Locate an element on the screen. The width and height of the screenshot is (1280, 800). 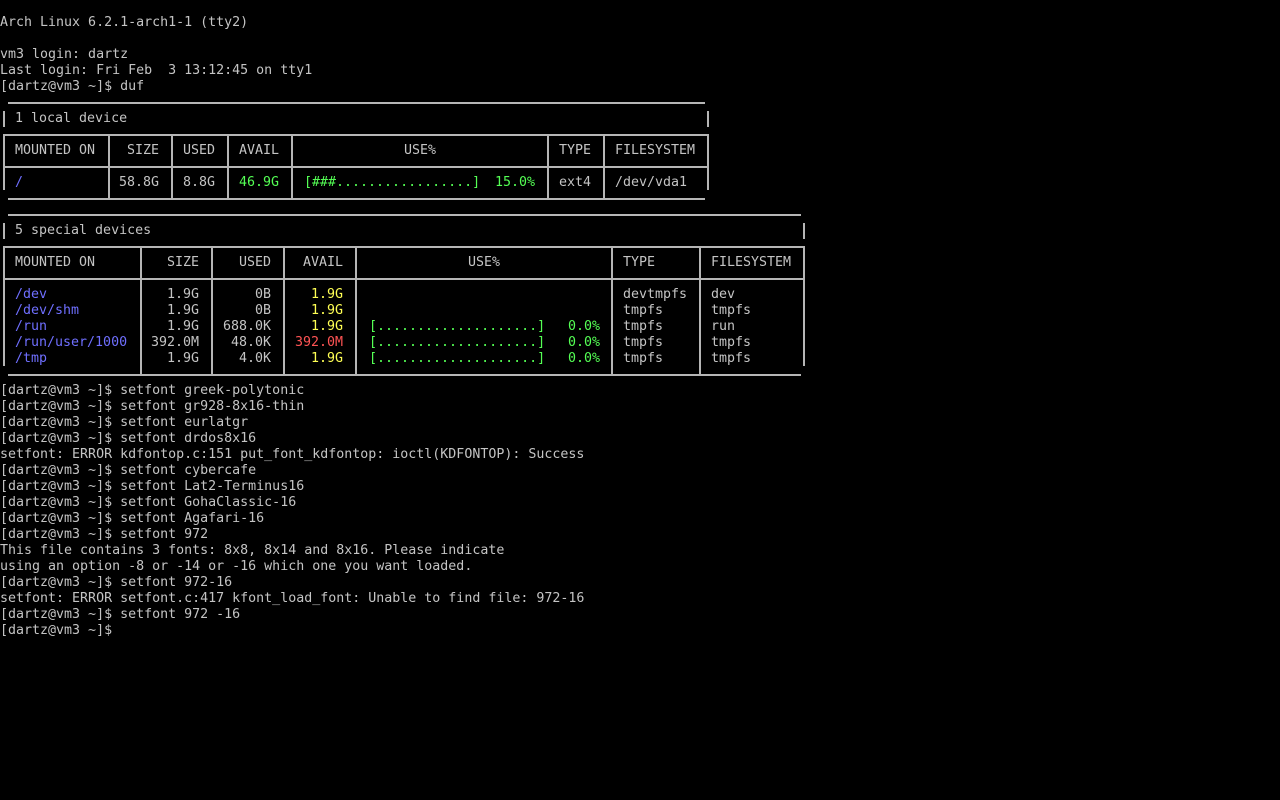
special-header-size: SIZE is located at coordinates (182, 262).